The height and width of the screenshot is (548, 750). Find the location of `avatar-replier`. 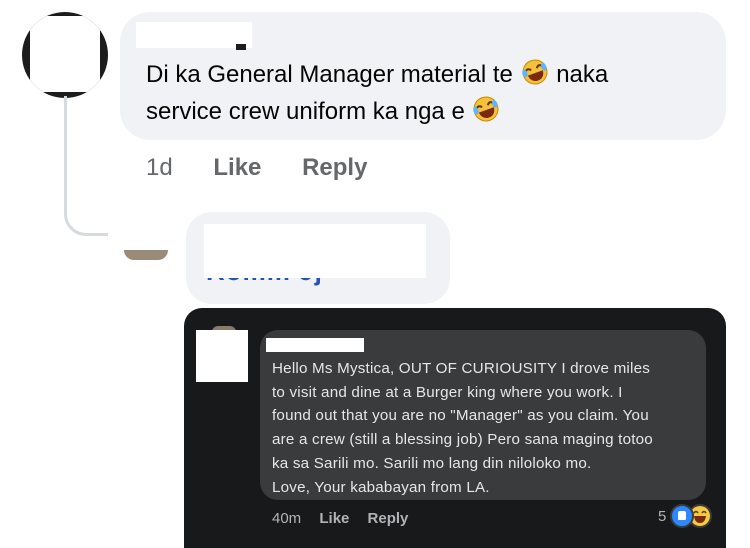

avatar-replier is located at coordinates (146, 243).